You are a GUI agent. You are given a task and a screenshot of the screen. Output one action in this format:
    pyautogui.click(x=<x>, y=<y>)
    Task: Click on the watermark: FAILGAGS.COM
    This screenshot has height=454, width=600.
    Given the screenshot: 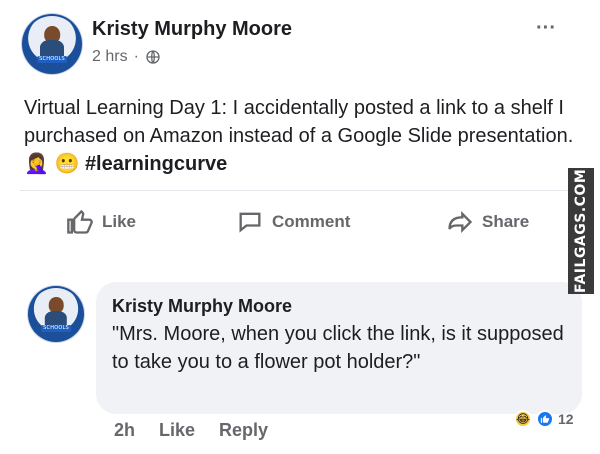 What is the action you would take?
    pyautogui.click(x=581, y=231)
    